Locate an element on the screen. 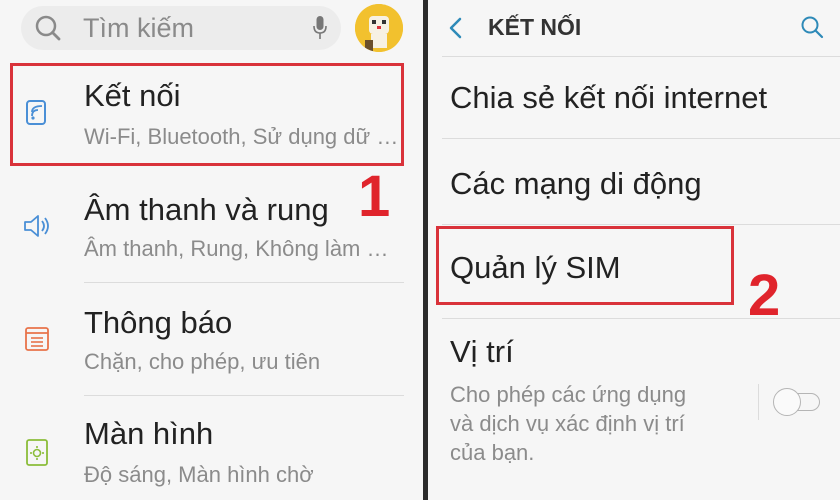 This screenshot has width=840, height=500. search-bar: Tìm kiếm is located at coordinates (181, 28).